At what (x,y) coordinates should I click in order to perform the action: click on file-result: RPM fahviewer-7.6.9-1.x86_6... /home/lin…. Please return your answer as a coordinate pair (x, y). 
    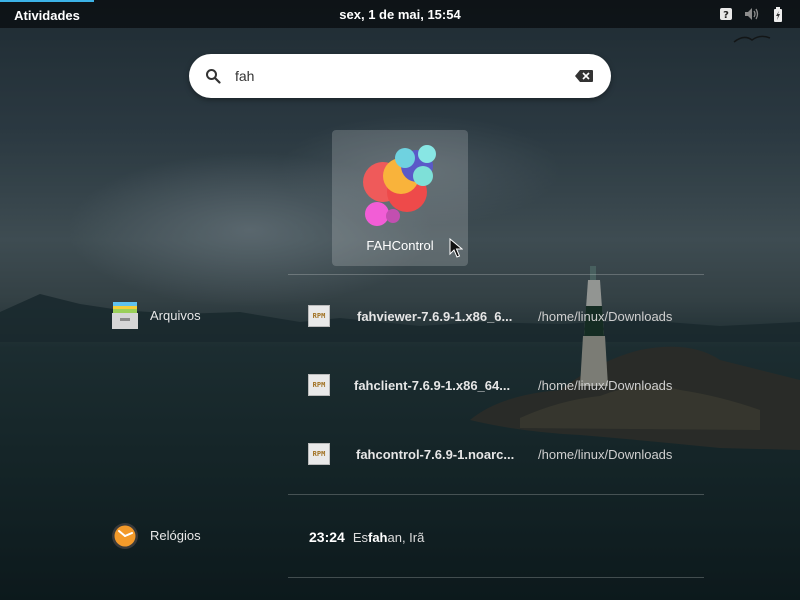
    Looking at the image, I should click on (490, 316).